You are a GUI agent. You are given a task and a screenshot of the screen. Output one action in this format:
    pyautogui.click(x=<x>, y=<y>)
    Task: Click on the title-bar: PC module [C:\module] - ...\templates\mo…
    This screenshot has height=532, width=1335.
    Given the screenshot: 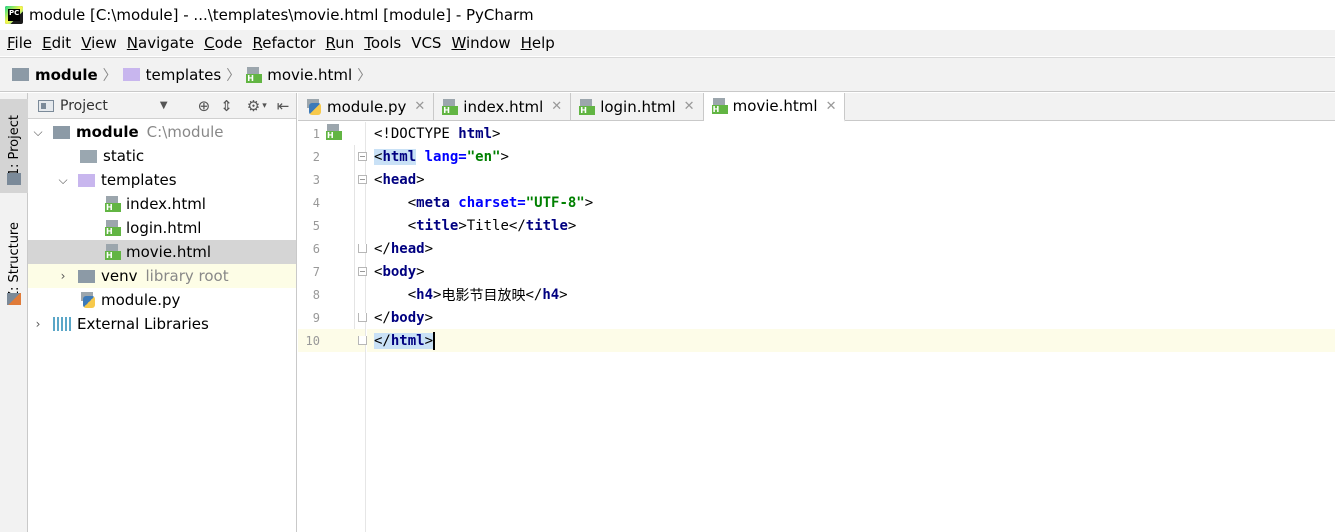 What is the action you would take?
    pyautogui.click(x=667, y=15)
    